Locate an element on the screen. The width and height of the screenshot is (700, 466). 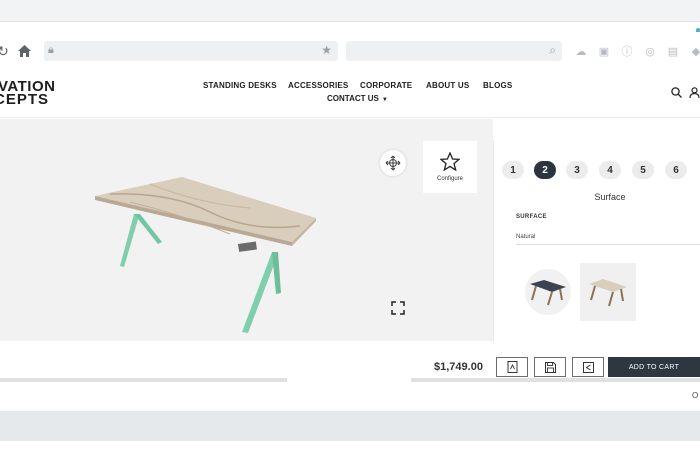
expand-icon is located at coordinates (398, 308).